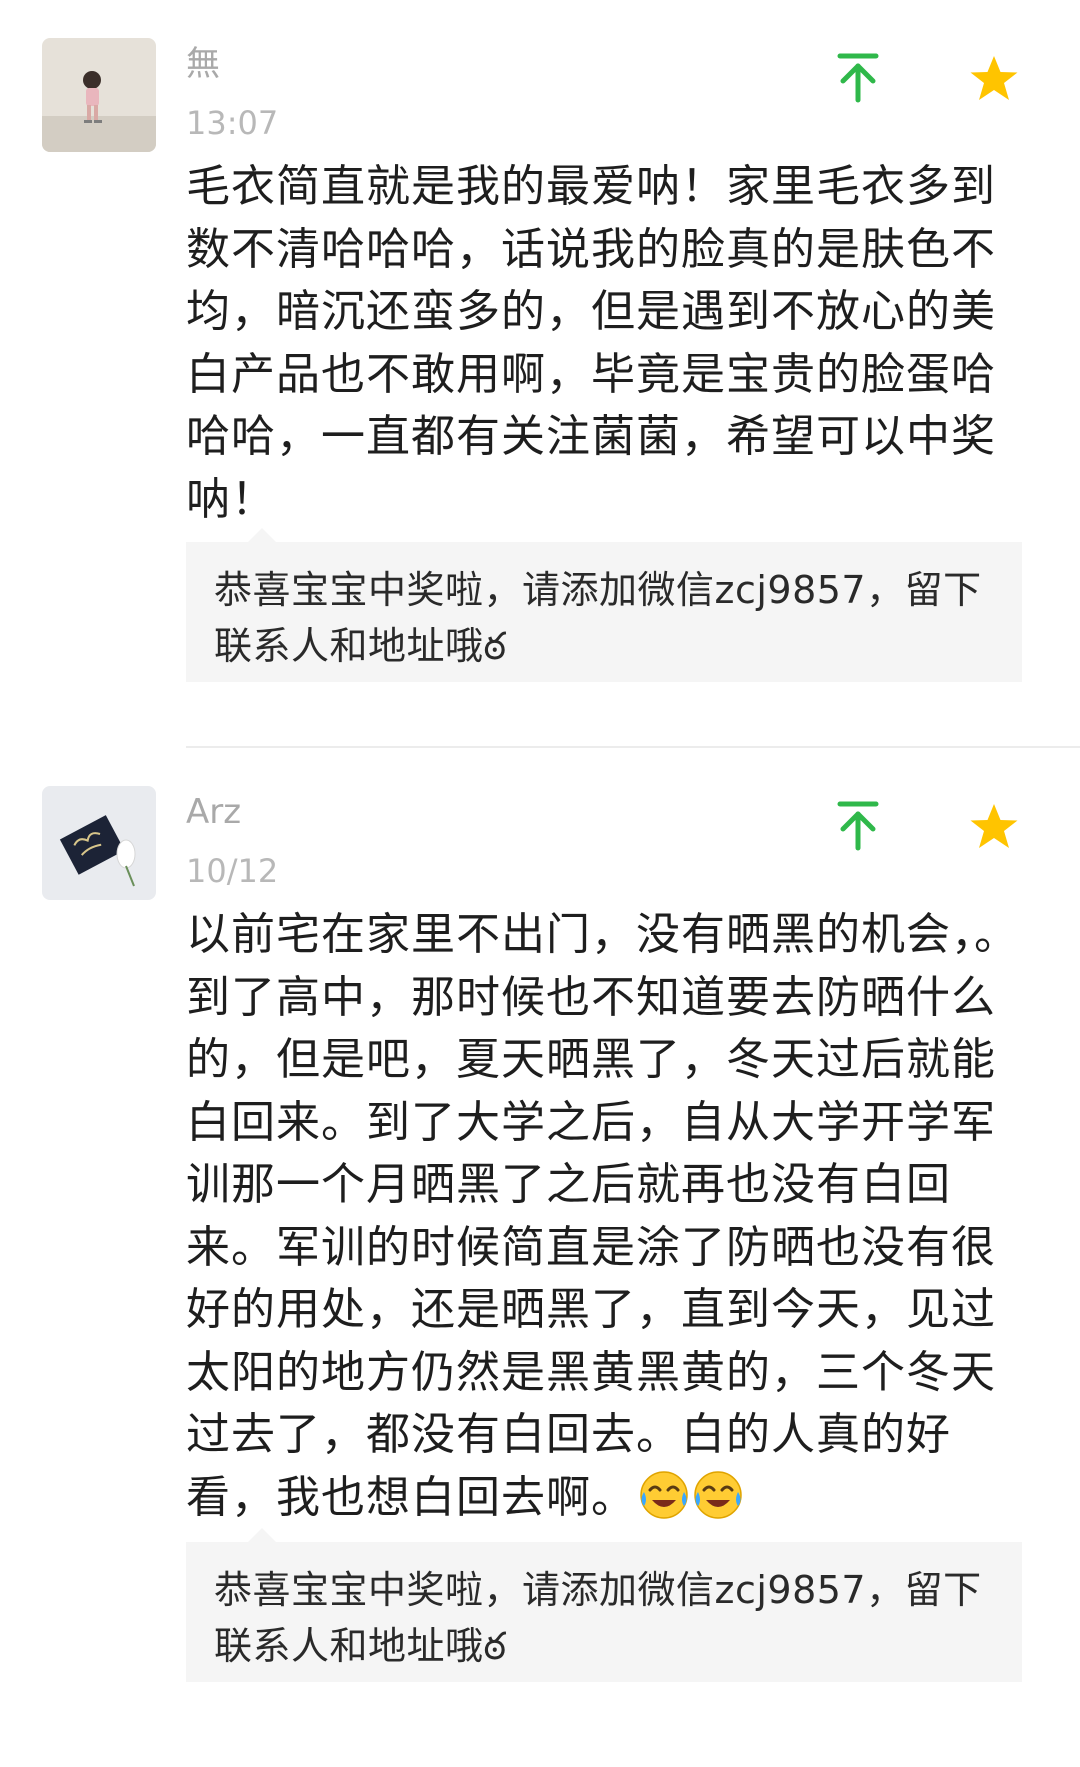 This screenshot has width=1080, height=1767. What do you see at coordinates (203, 64) in the screenshot?
I see `username: 無` at bounding box center [203, 64].